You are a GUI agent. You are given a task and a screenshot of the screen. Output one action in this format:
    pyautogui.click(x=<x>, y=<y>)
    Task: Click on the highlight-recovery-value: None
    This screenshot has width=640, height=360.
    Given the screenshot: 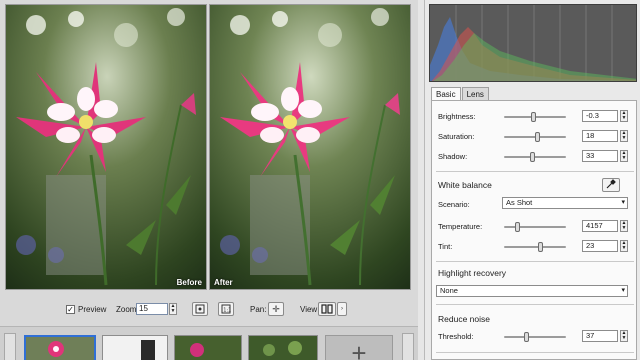 What is the action you would take?
    pyautogui.click(x=449, y=290)
    